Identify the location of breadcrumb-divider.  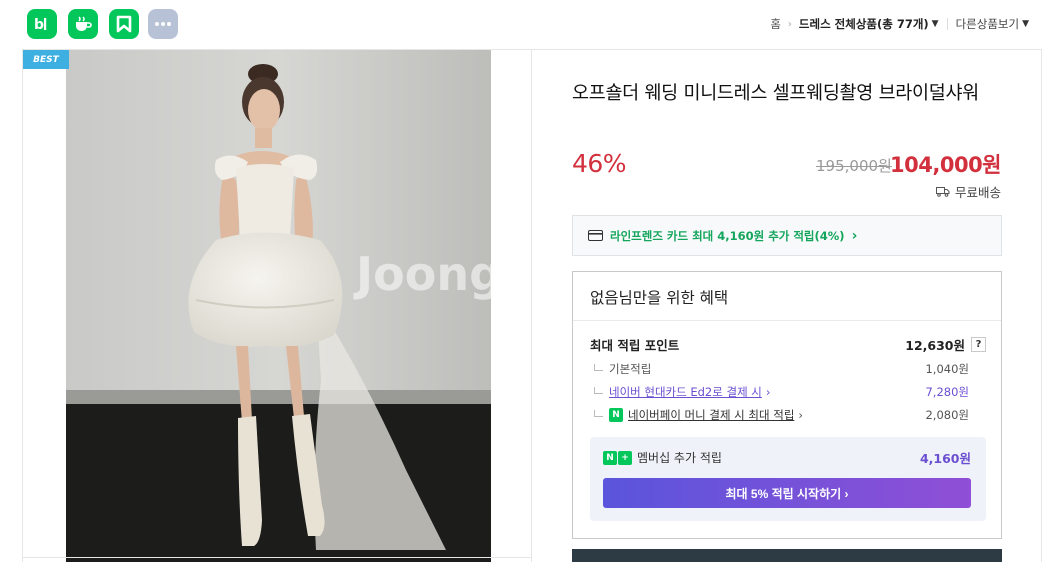
(947, 24).